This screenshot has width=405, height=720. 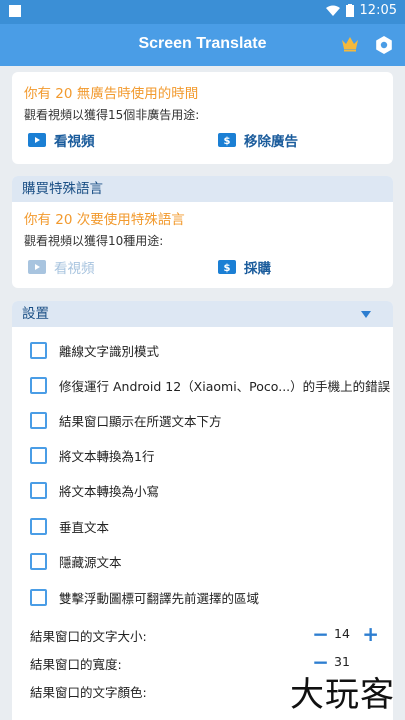 What do you see at coordinates (349, 10) in the screenshot?
I see `battery-icon` at bounding box center [349, 10].